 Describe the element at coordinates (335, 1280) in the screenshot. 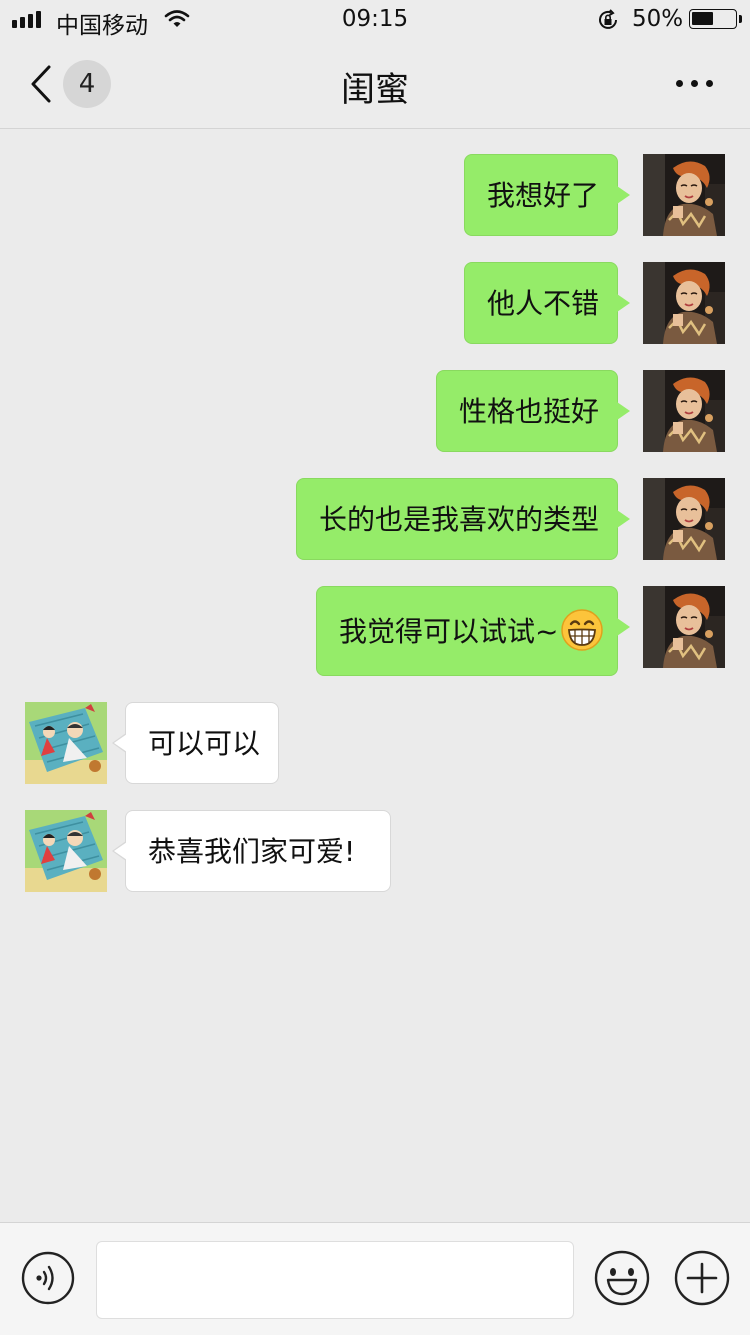

I see `message-input` at that location.